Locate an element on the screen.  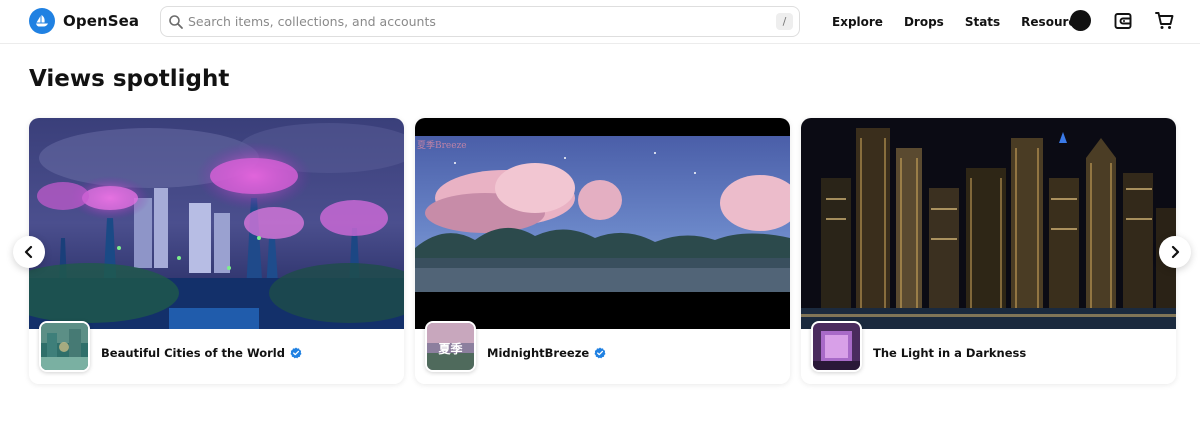
opensea-logo: OpenSea is located at coordinates (84, 21).